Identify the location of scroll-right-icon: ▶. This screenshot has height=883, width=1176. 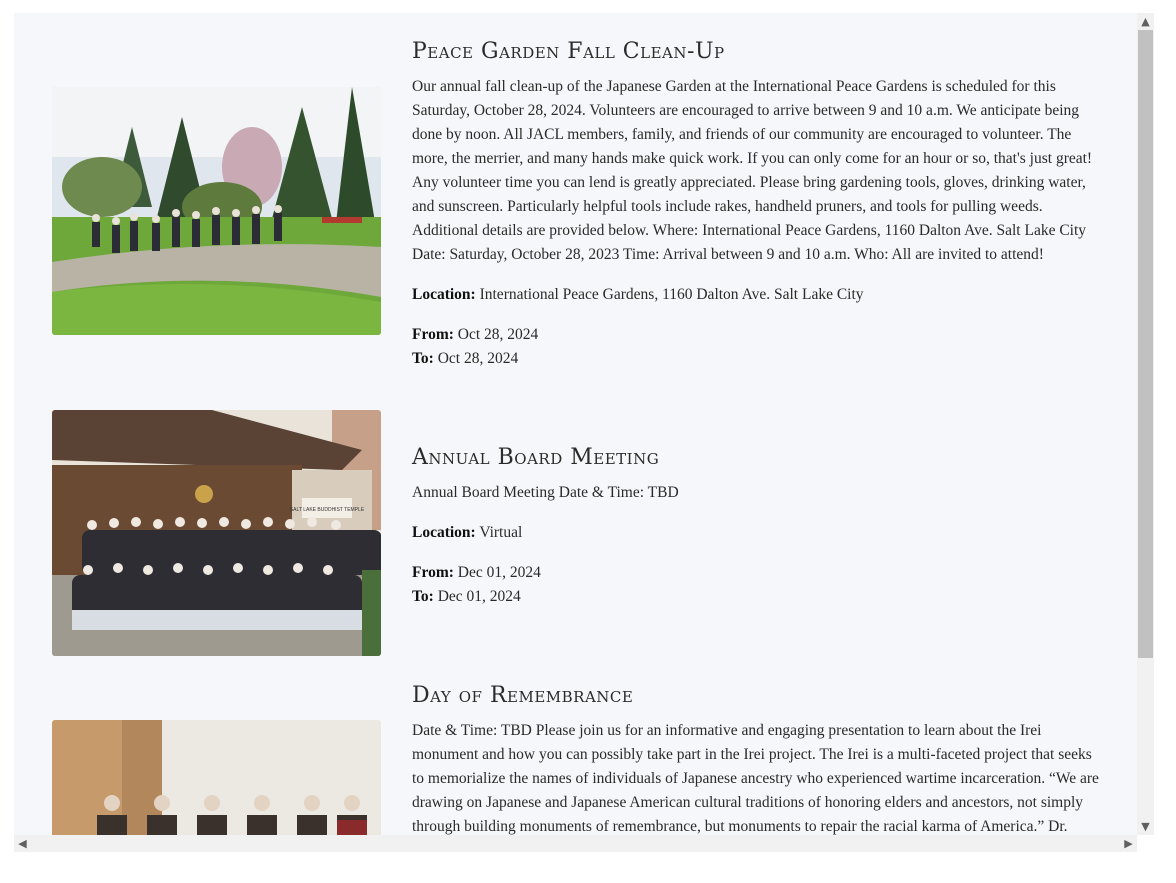
(1128, 843).